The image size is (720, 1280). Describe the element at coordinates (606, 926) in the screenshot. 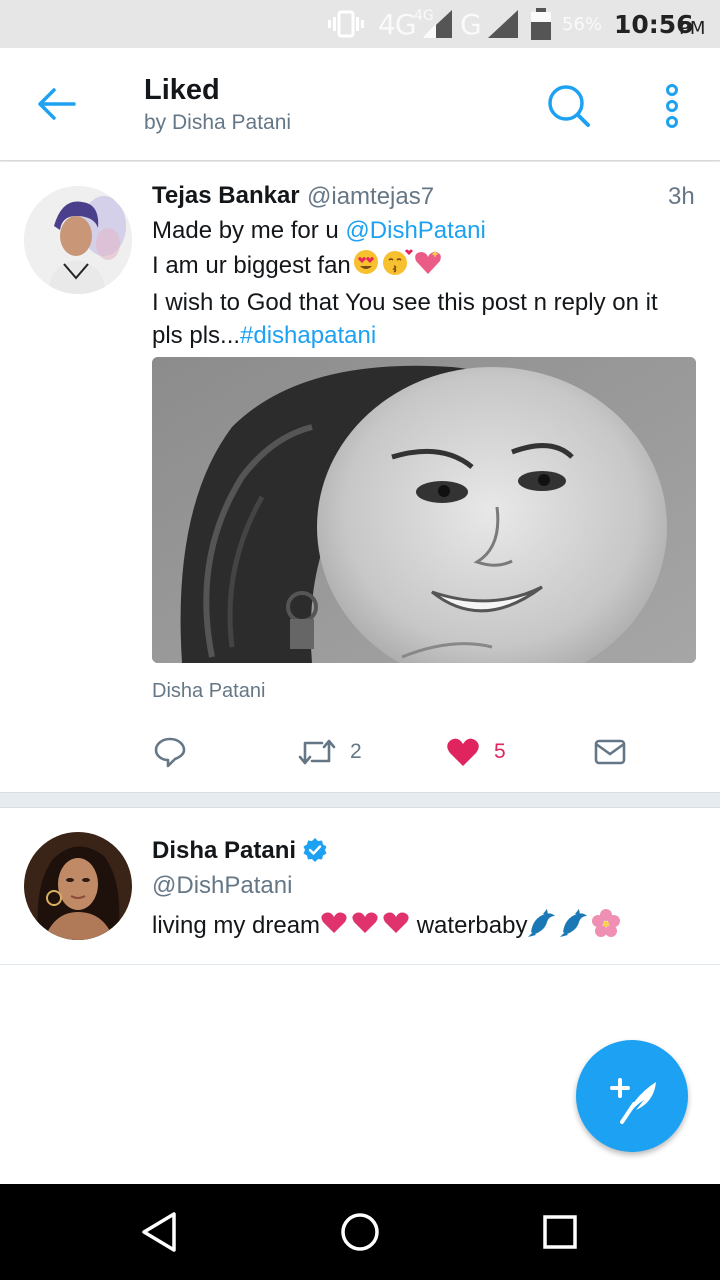

I see `cherry-blossom-emoji-icon` at that location.